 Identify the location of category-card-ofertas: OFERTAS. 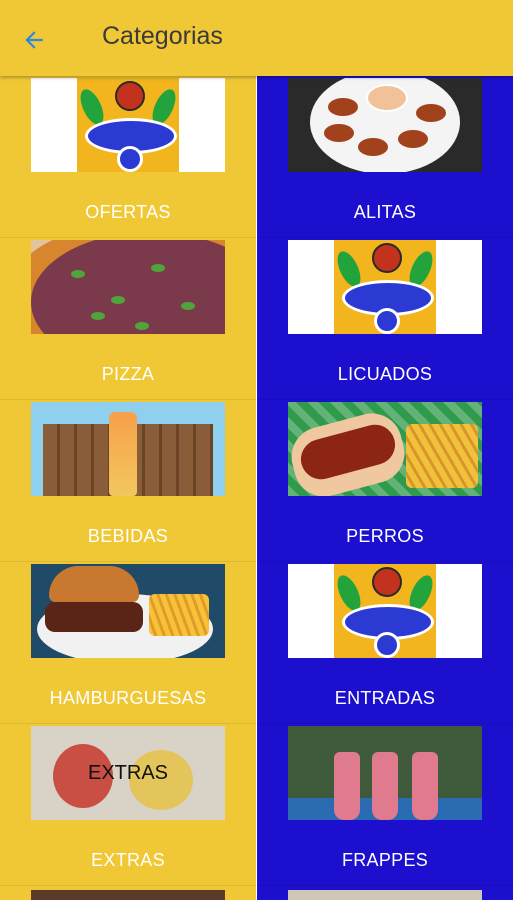
(128, 157).